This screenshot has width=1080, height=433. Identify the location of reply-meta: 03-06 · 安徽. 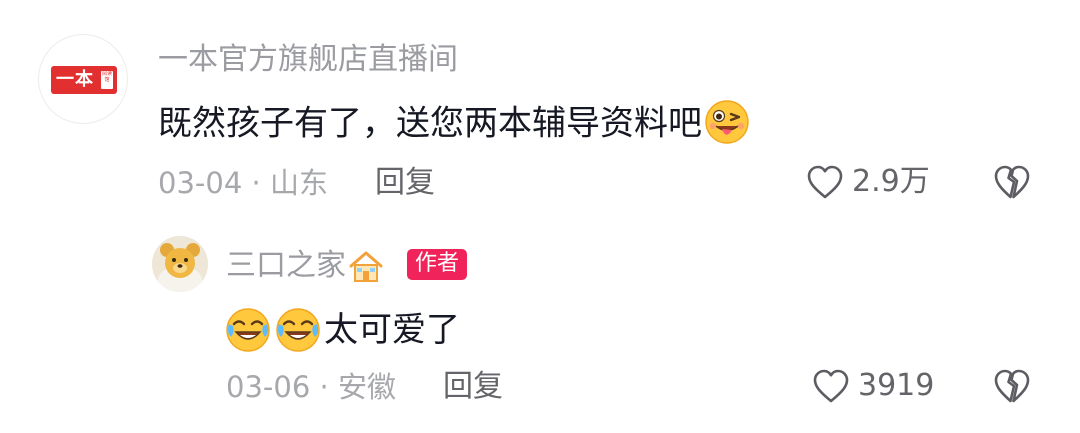
(311, 387).